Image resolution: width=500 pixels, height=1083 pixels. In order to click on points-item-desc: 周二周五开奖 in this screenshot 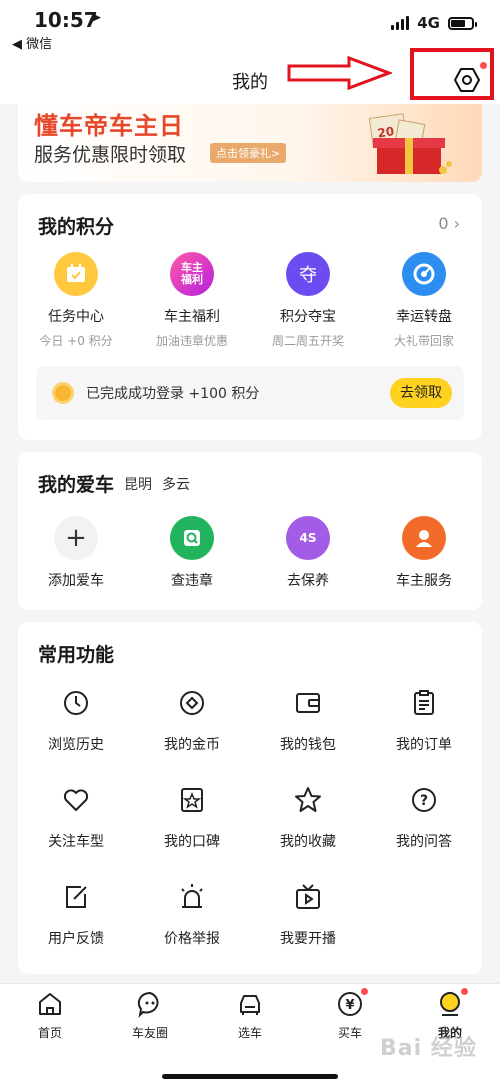, I will do `click(307, 341)`.